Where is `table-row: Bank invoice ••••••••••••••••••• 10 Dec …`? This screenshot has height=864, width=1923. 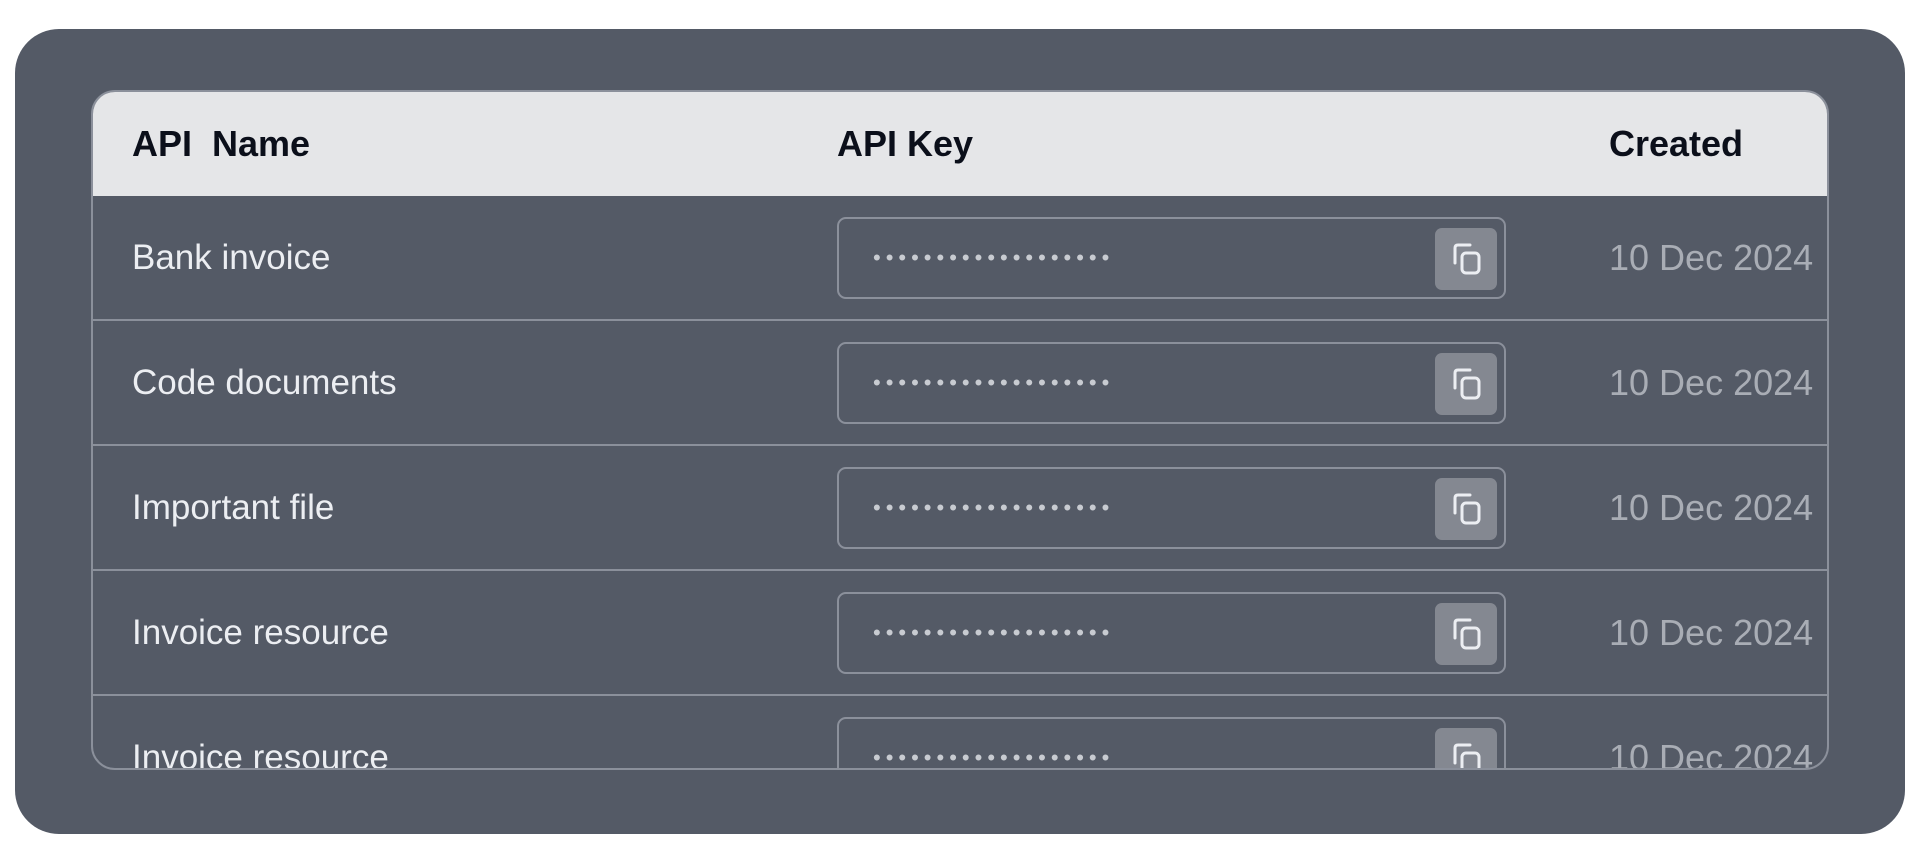 table-row: Bank invoice ••••••••••••••••••• 10 Dec … is located at coordinates (960, 258).